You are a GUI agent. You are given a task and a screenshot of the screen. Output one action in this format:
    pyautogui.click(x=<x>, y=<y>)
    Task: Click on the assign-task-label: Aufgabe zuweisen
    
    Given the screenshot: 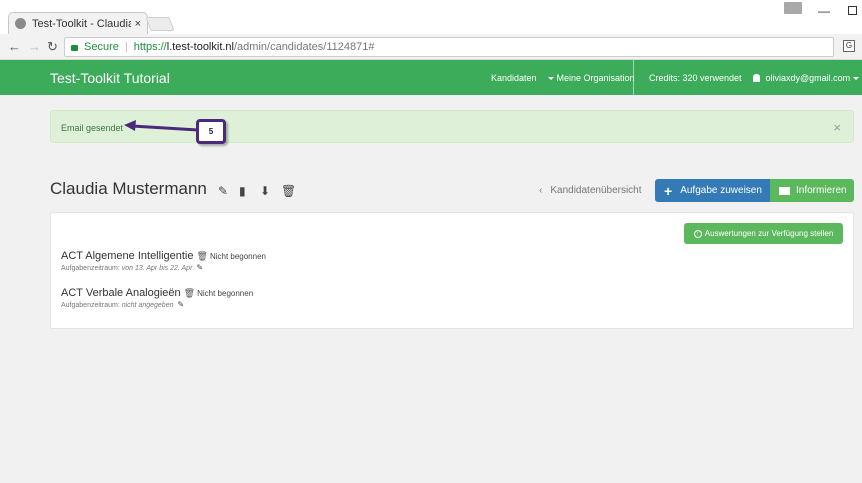 What is the action you would take?
    pyautogui.click(x=721, y=190)
    